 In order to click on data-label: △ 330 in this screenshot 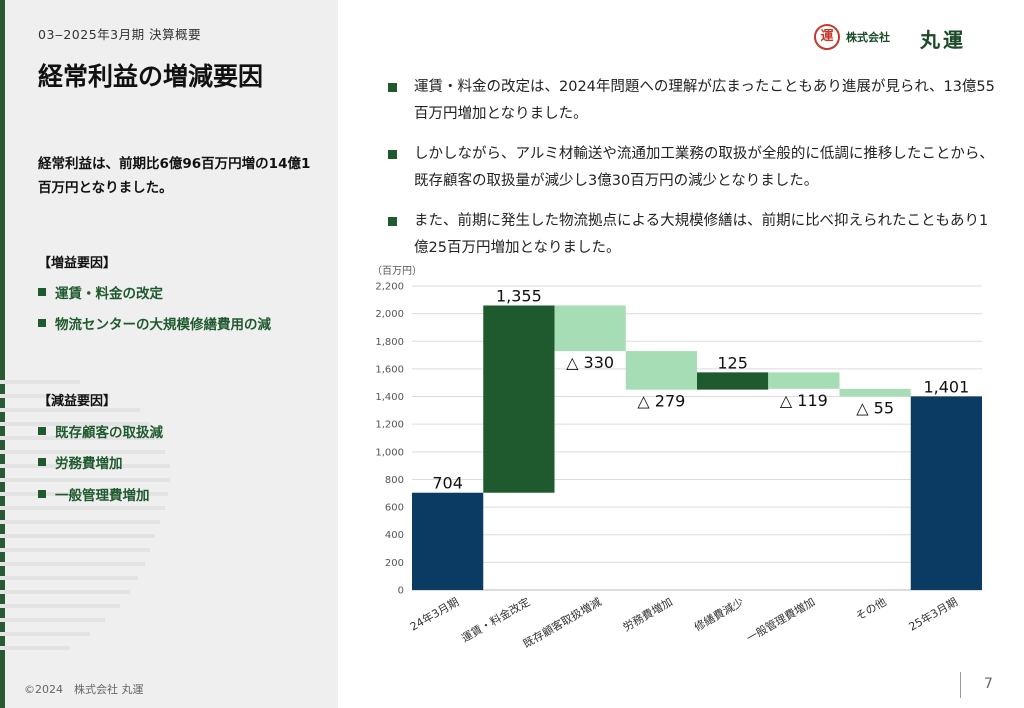, I will do `click(590, 362)`.